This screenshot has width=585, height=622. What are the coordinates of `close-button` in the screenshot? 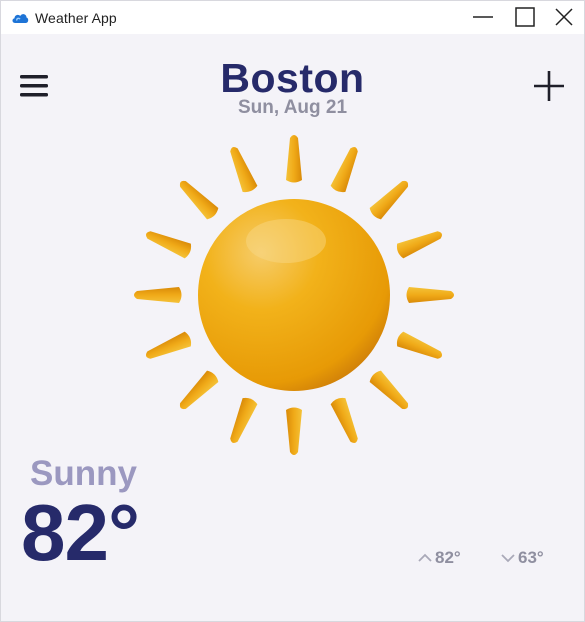 It's located at (563, 17).